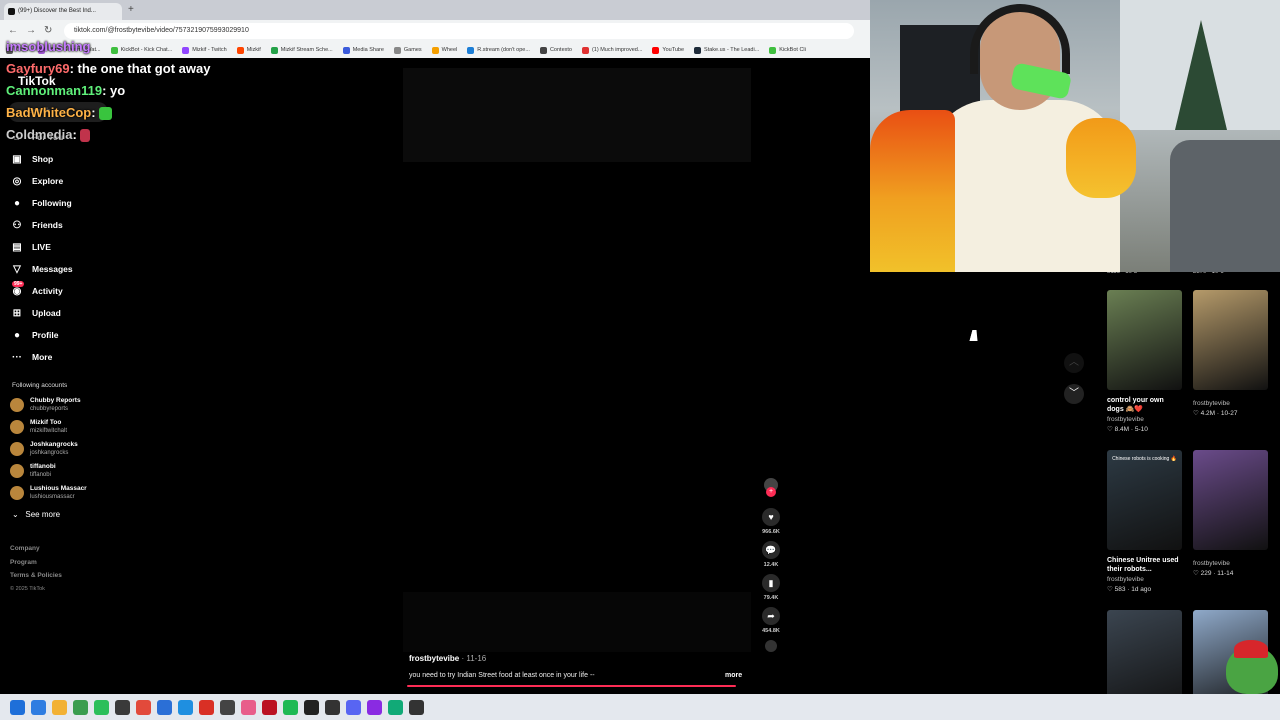 The image size is (1280, 720). Describe the element at coordinates (36, 563) in the screenshot. I see `footer-link-program: Program` at that location.